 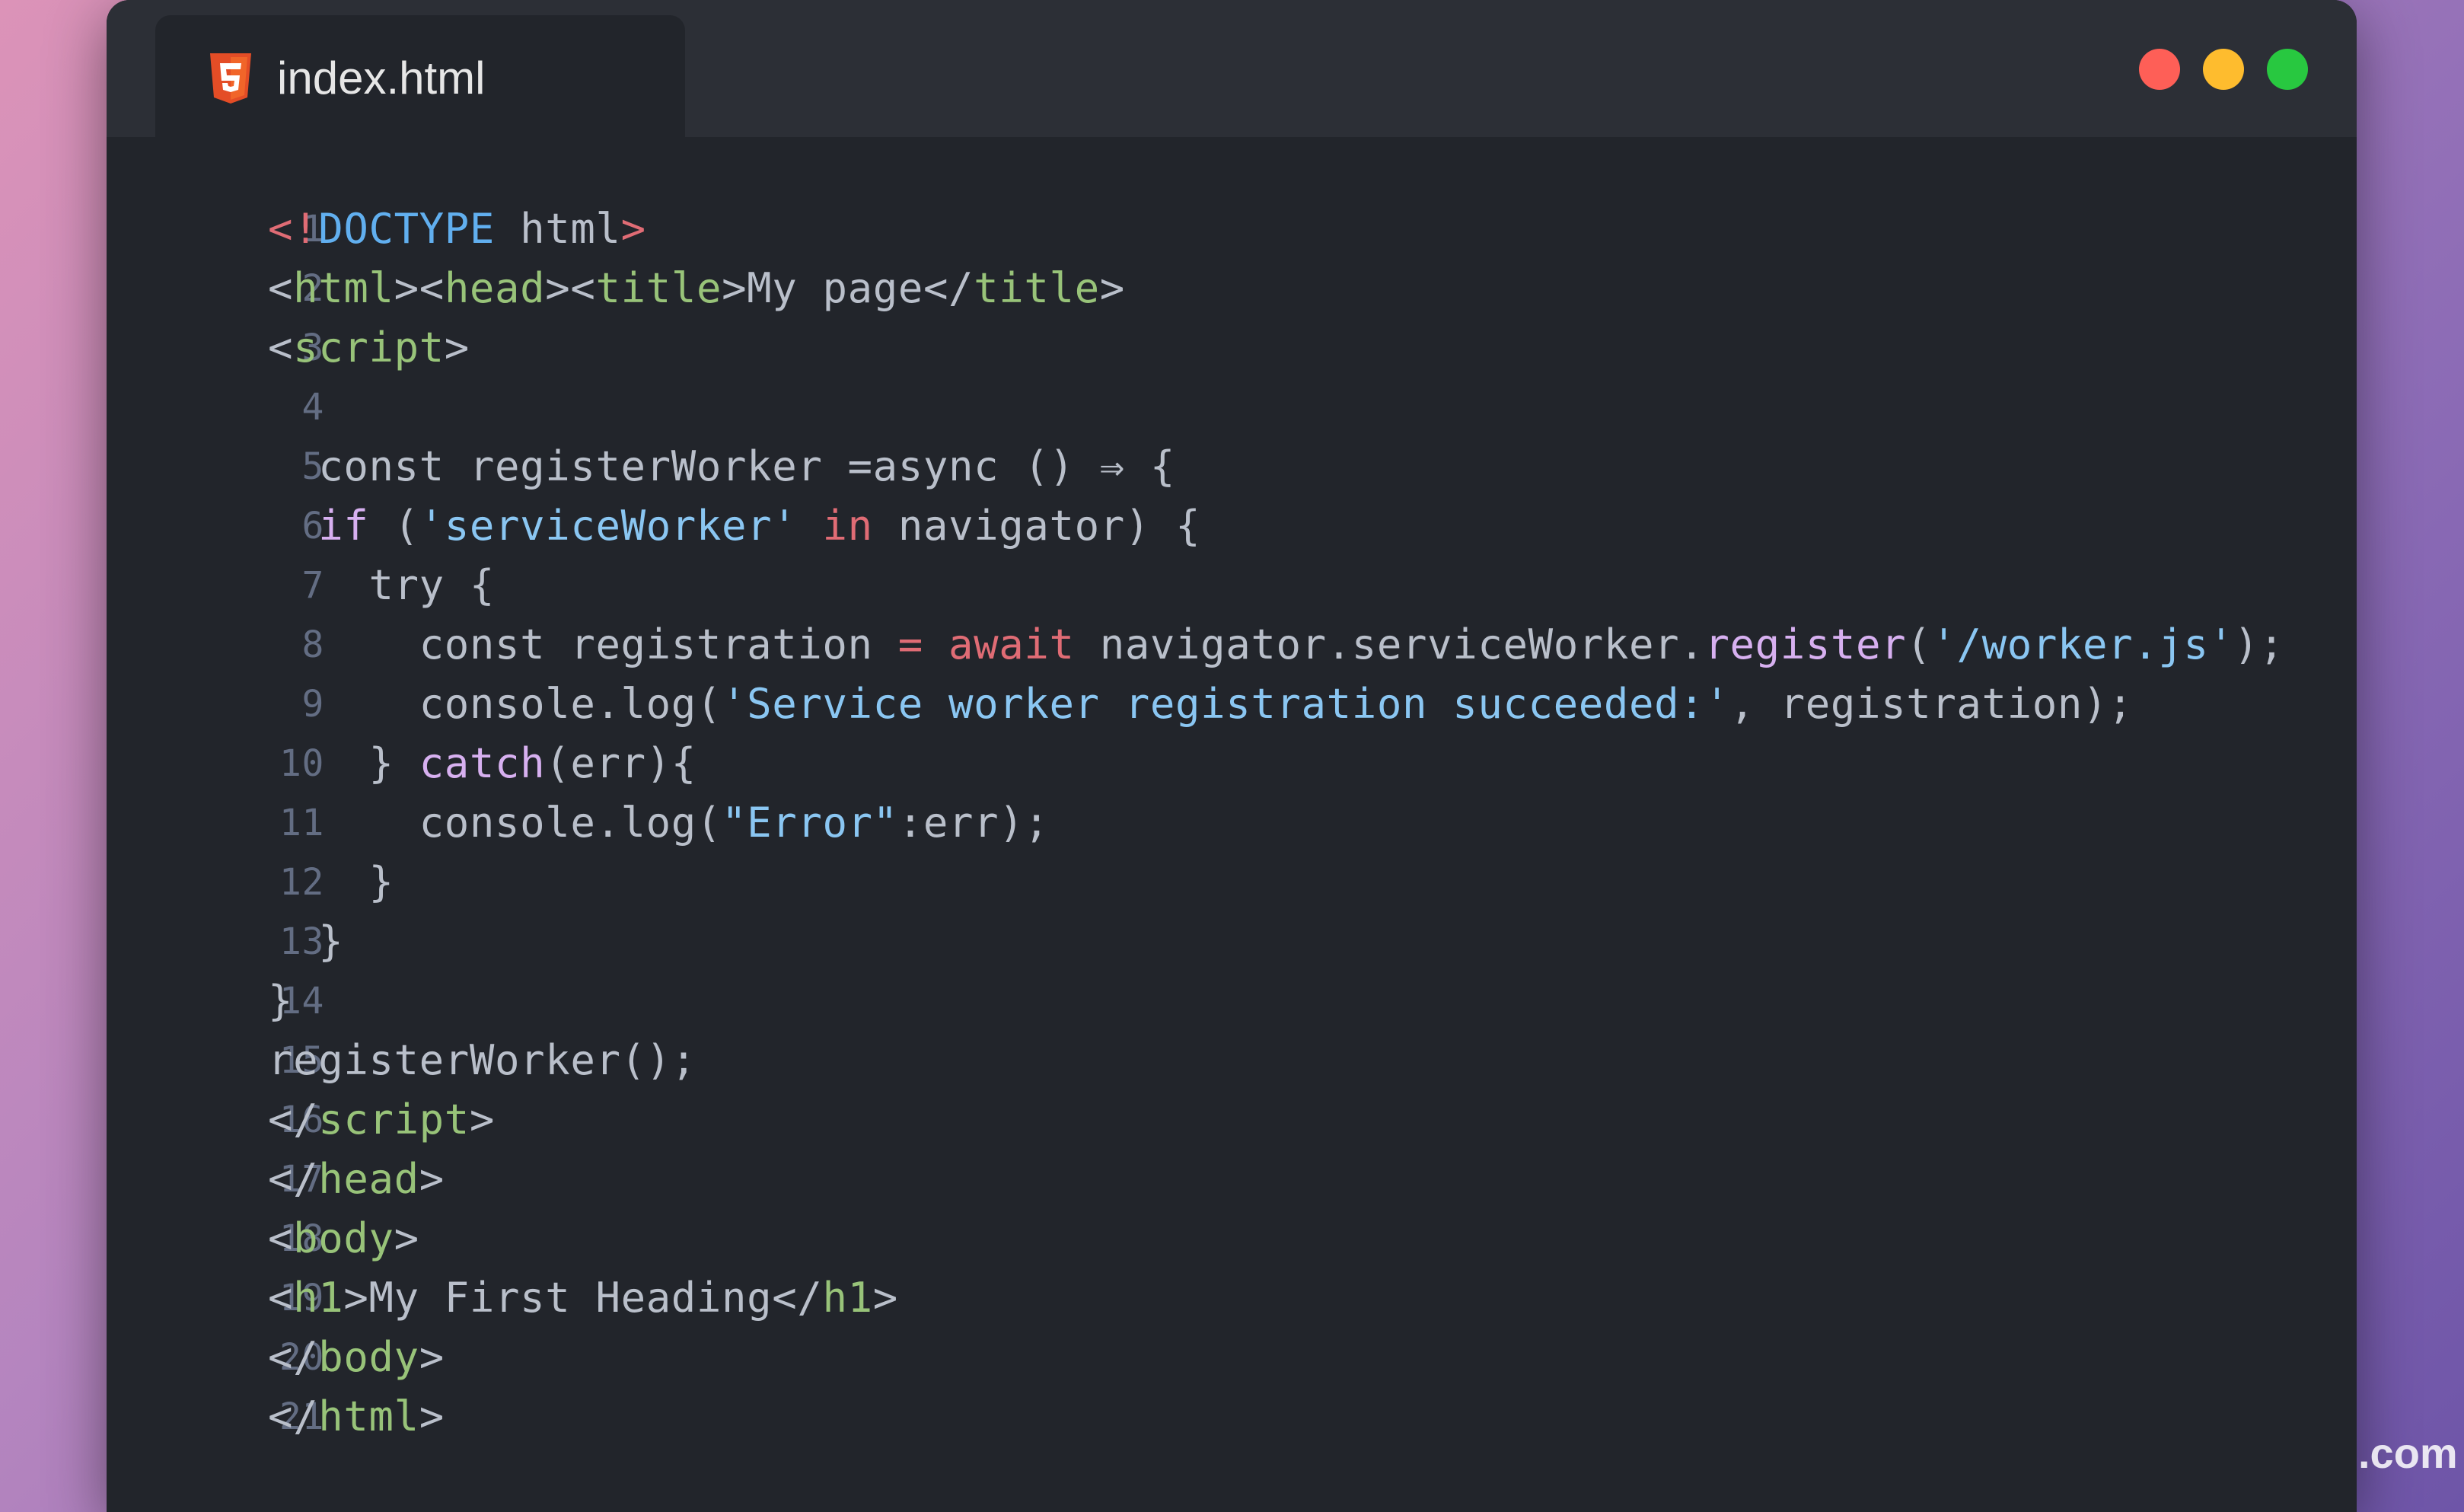 What do you see at coordinates (2160, 69) in the screenshot?
I see `close-button` at bounding box center [2160, 69].